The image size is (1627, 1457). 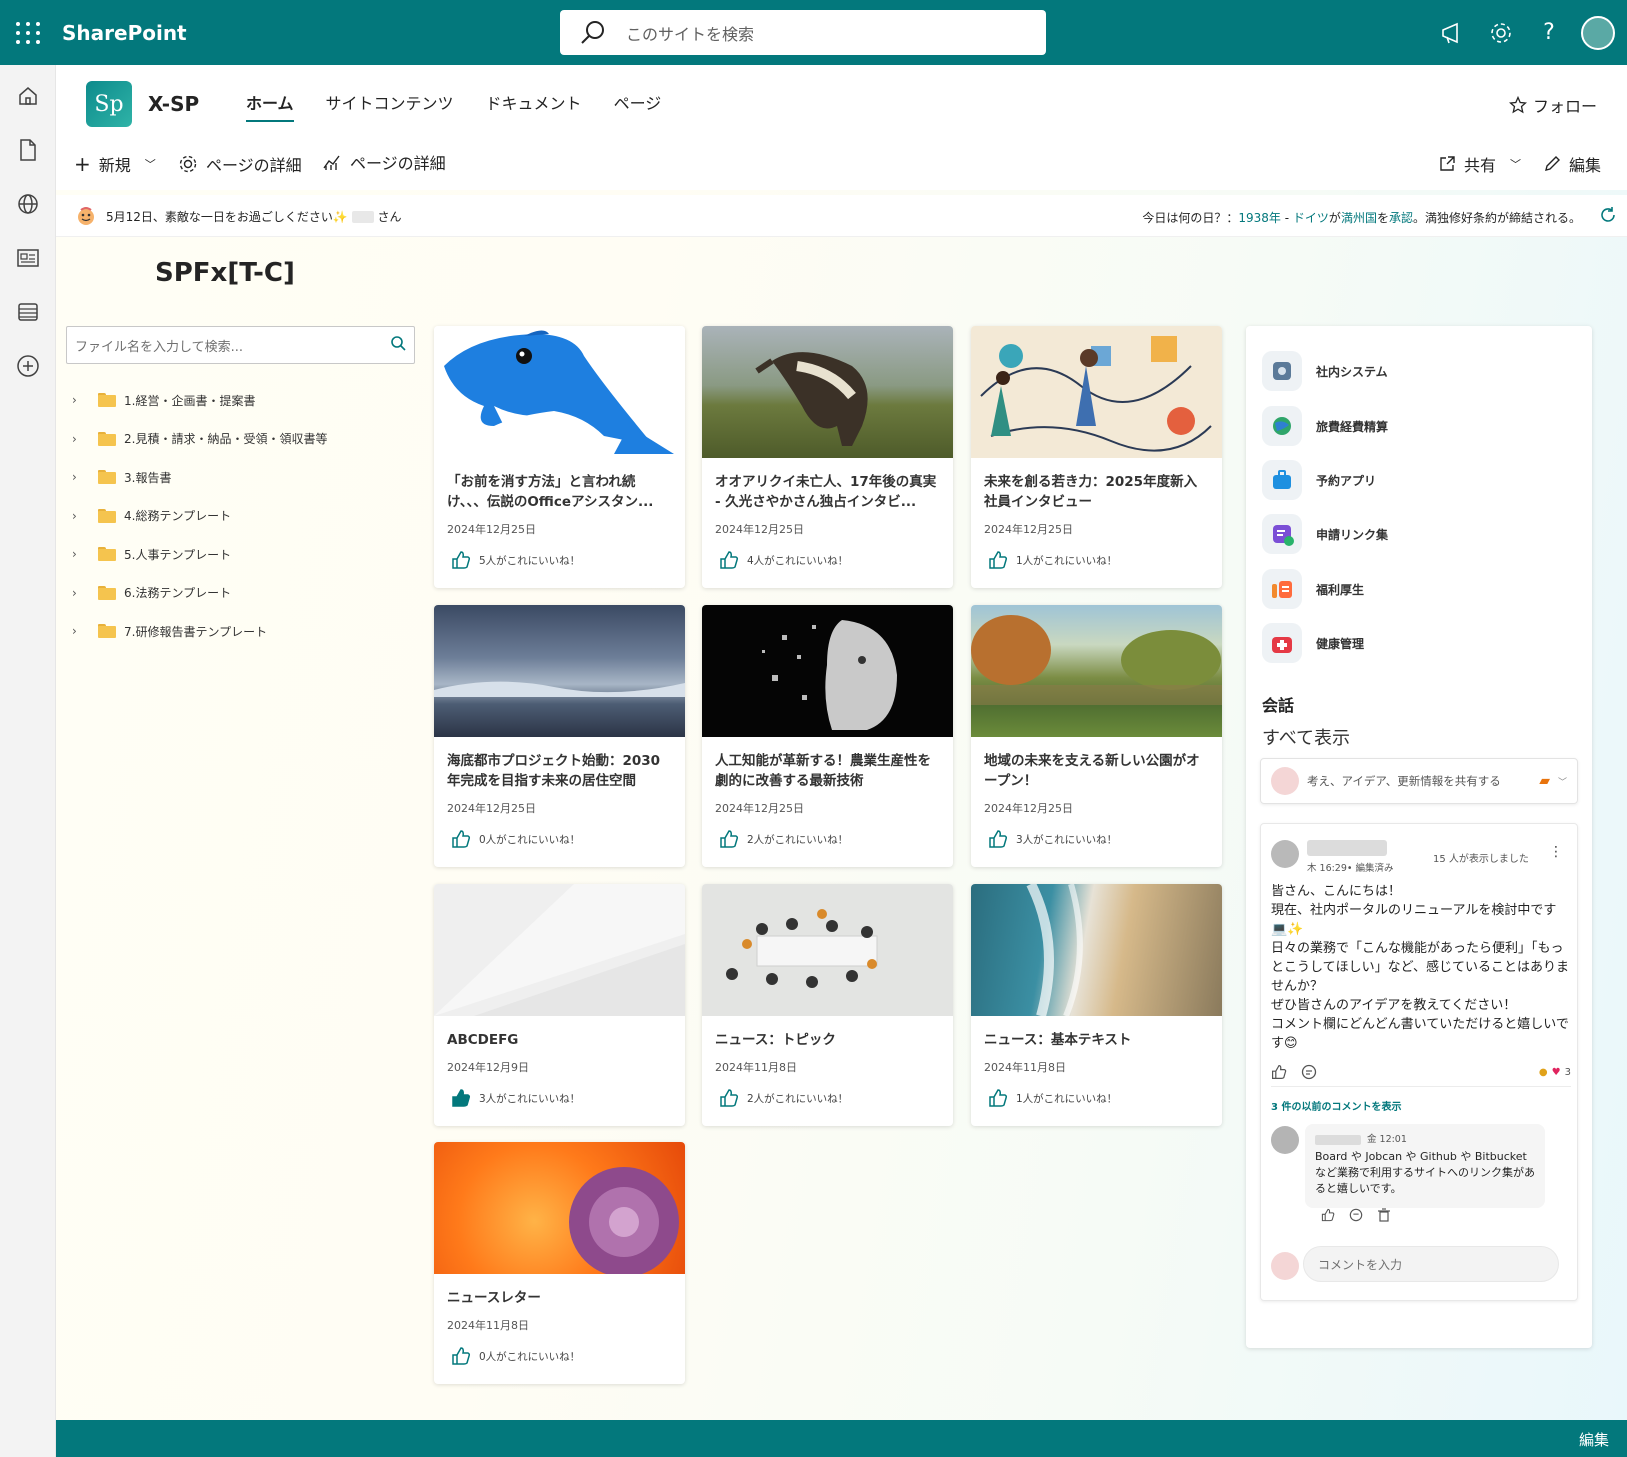 What do you see at coordinates (28, 96) in the screenshot?
I see `home-icon` at bounding box center [28, 96].